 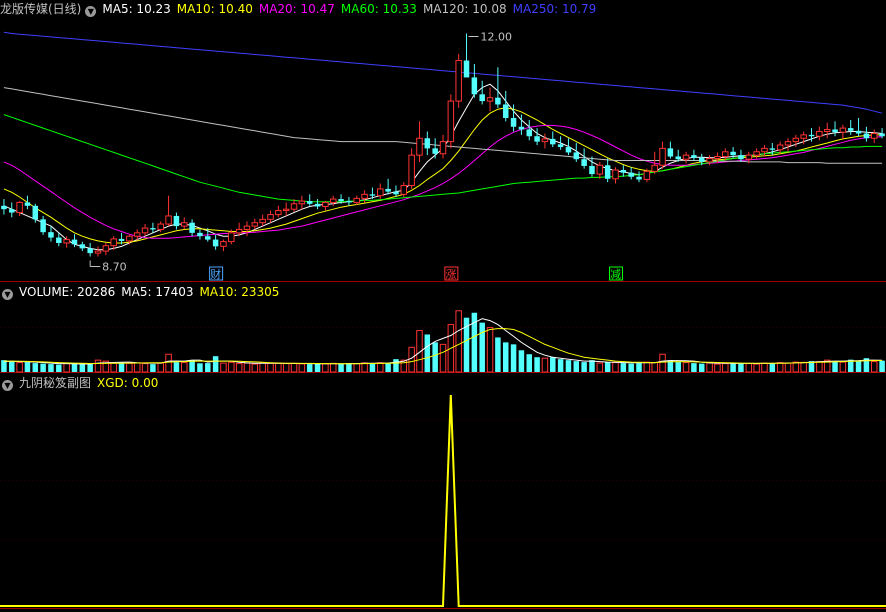 I want to click on indicator-value: XGD: 0.00, so click(x=128, y=383).